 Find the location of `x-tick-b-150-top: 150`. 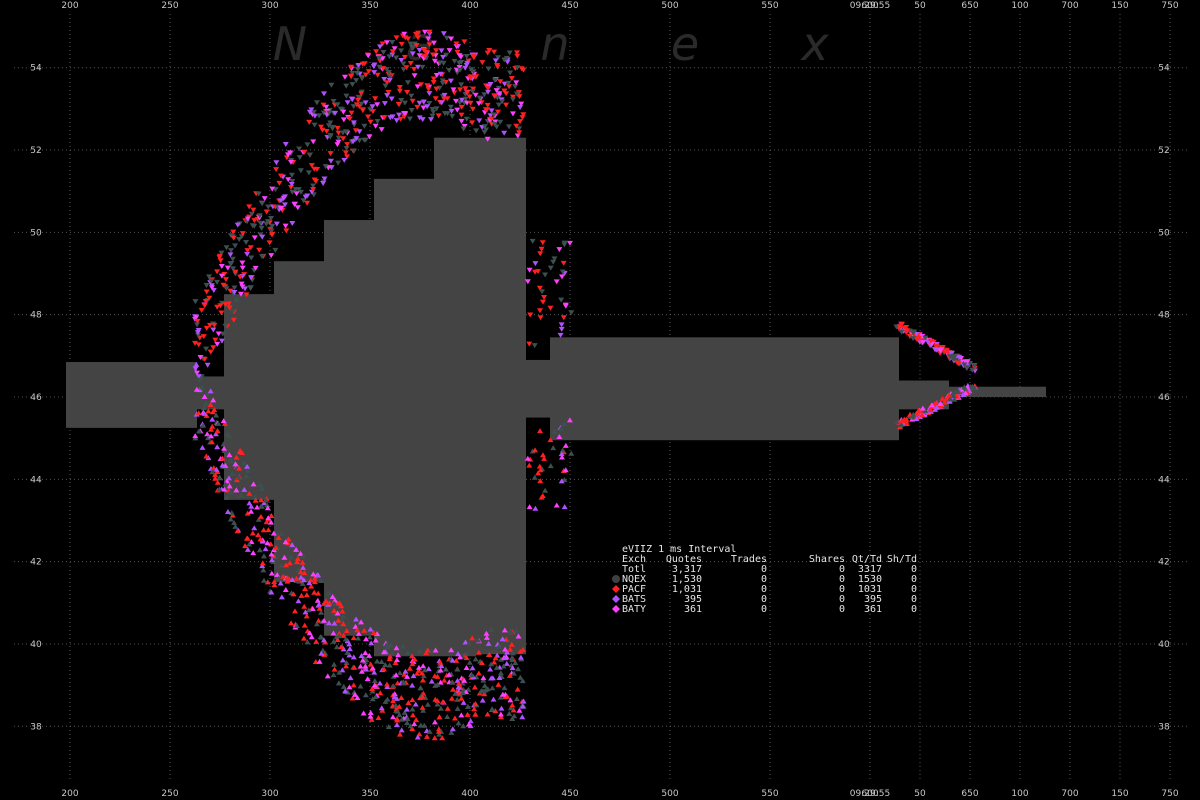

x-tick-b-150-top: 150 is located at coordinates (1119, 6).